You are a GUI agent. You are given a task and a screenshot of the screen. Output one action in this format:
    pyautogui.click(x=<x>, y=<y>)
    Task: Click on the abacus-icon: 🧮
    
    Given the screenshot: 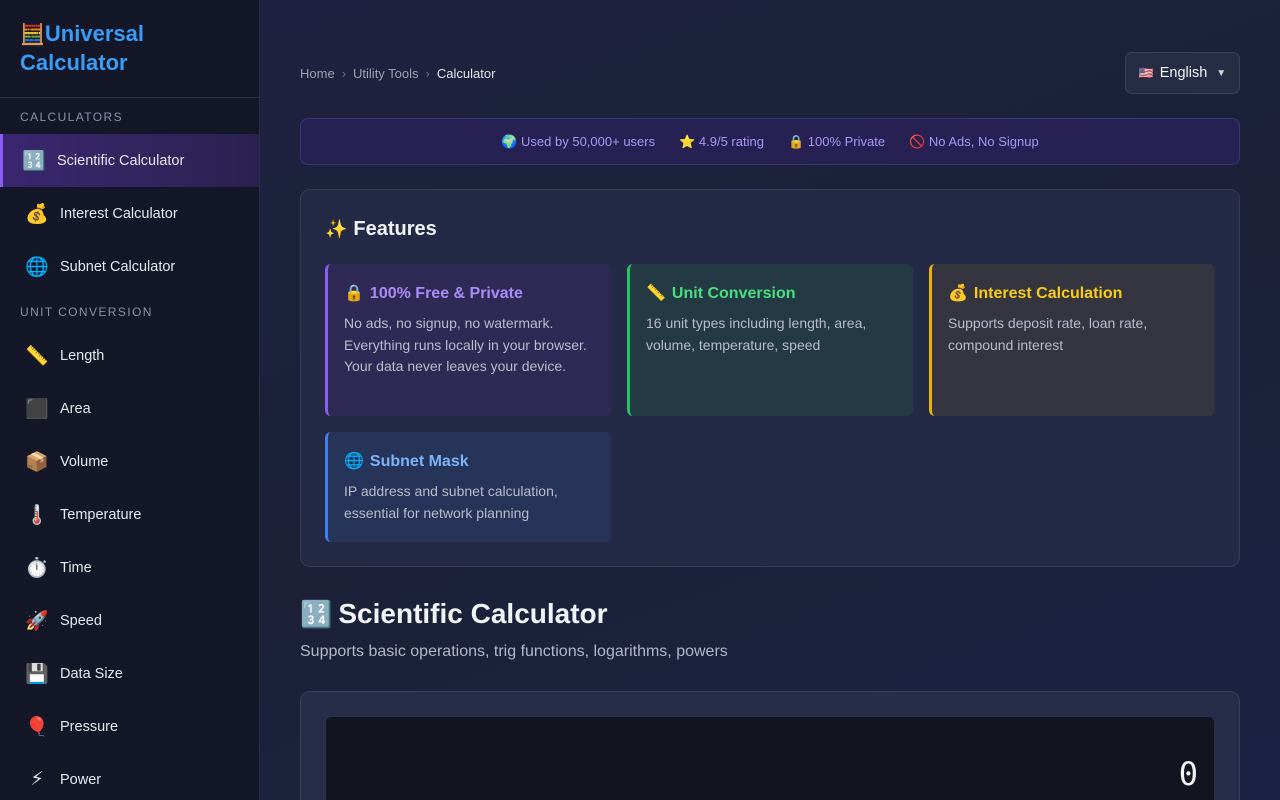 What is the action you would take?
    pyautogui.click(x=32, y=35)
    